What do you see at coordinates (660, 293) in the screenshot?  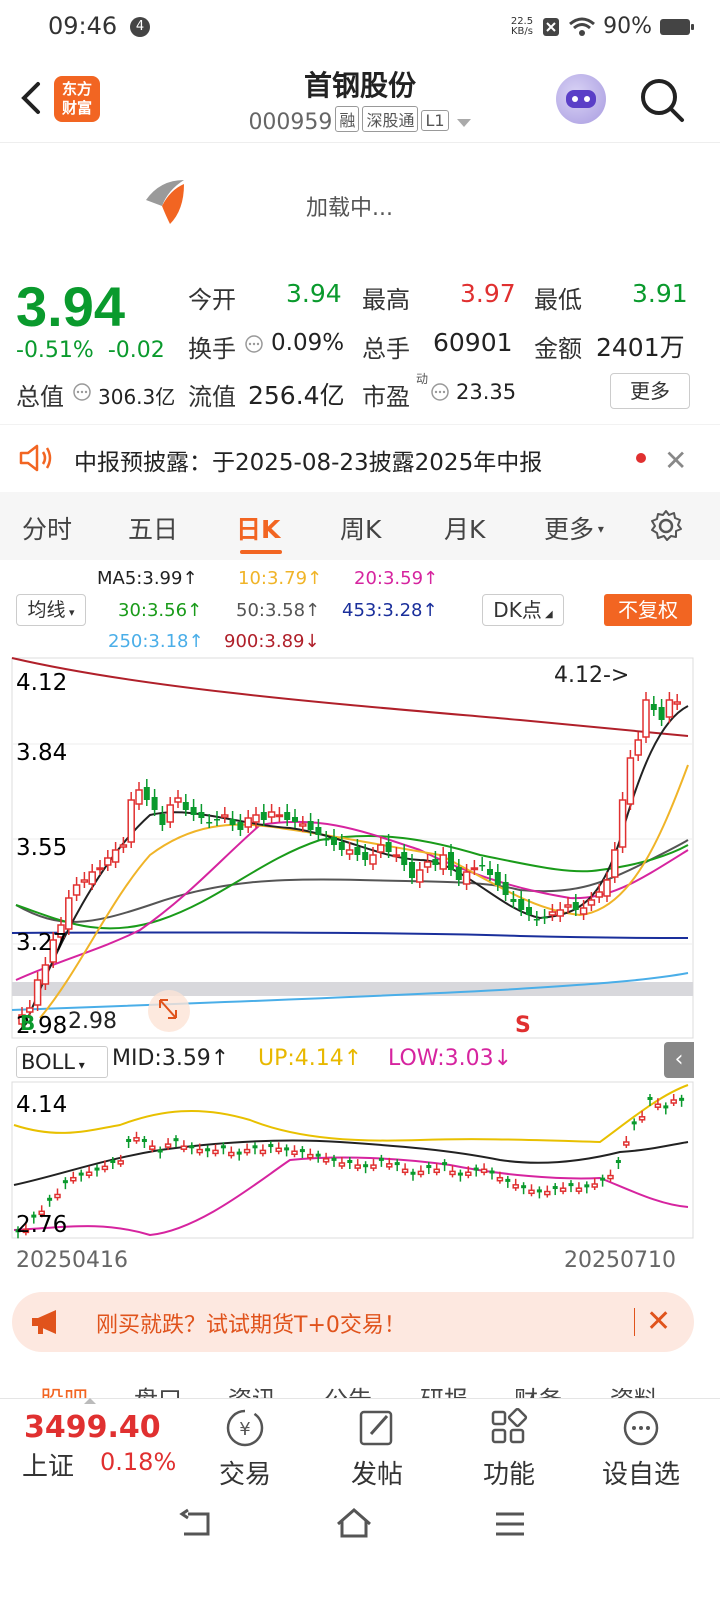 I see `low-value: 3.91` at bounding box center [660, 293].